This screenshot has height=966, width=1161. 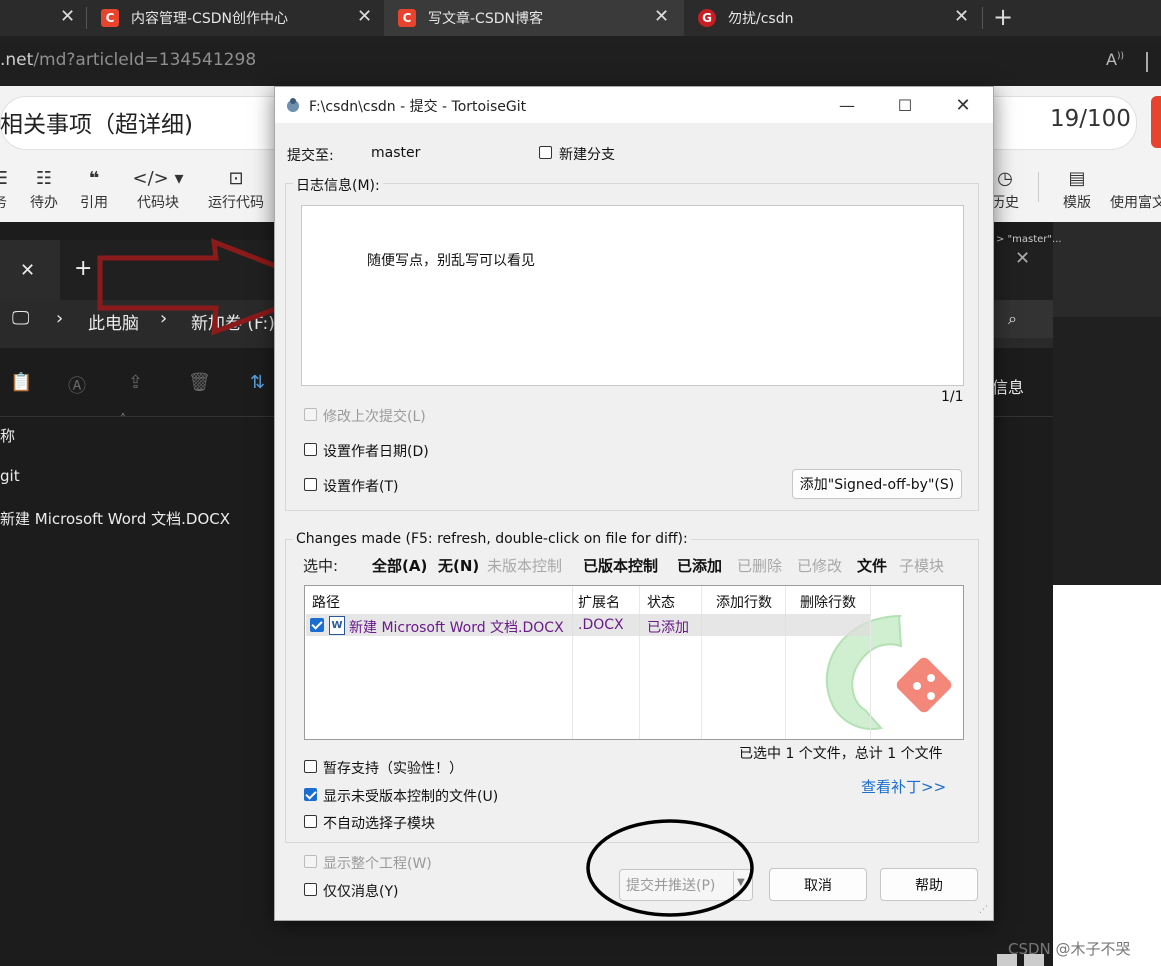 I want to click on toolbar-quote: ❝ 引用, so click(x=94, y=190).